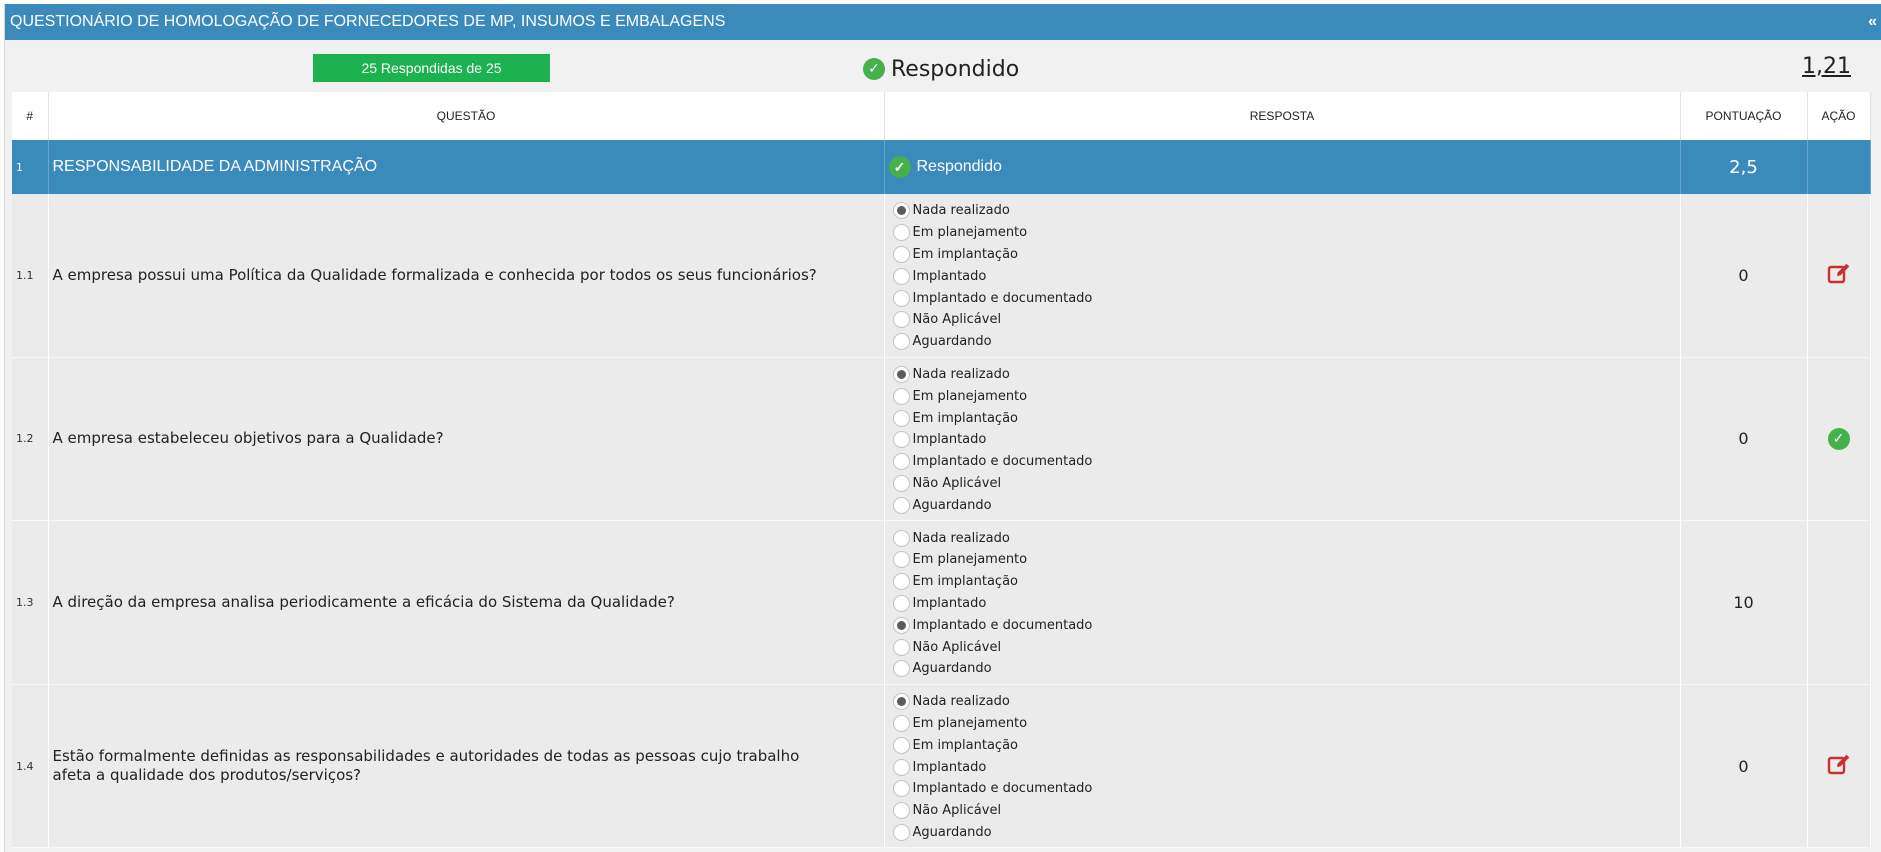  What do you see at coordinates (970, 233) in the screenshot?
I see `answer-option-label: Em planejamento` at bounding box center [970, 233].